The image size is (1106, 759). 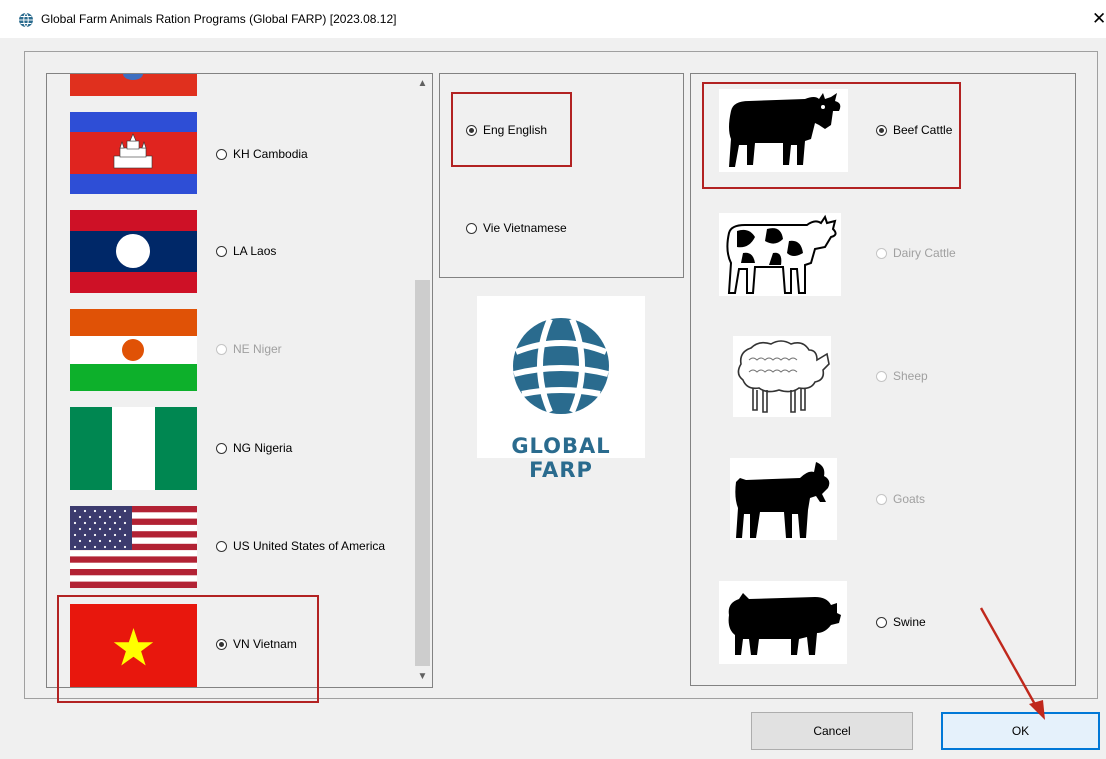 What do you see at coordinates (881, 499) in the screenshot?
I see `animal-radio-goats` at bounding box center [881, 499].